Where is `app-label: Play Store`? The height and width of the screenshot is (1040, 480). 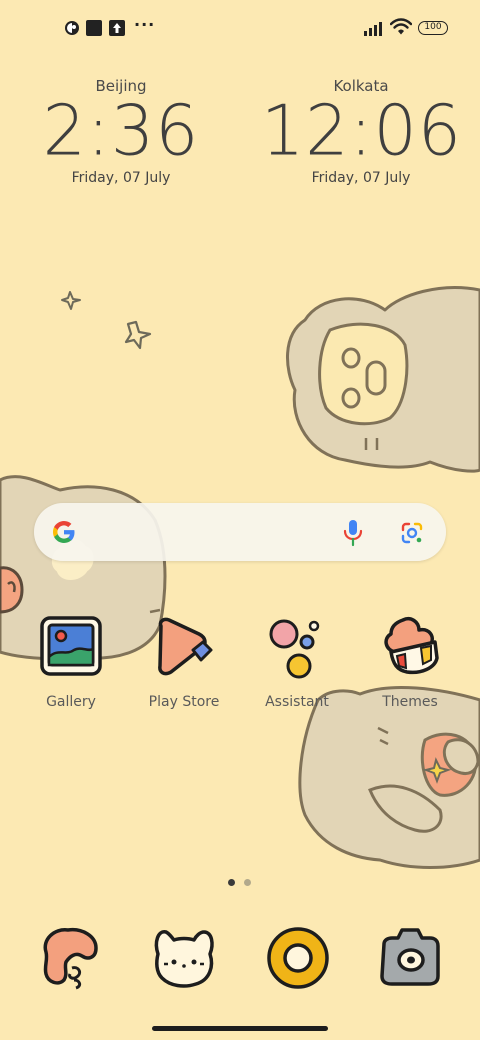
app-label: Play Store is located at coordinates (184, 702).